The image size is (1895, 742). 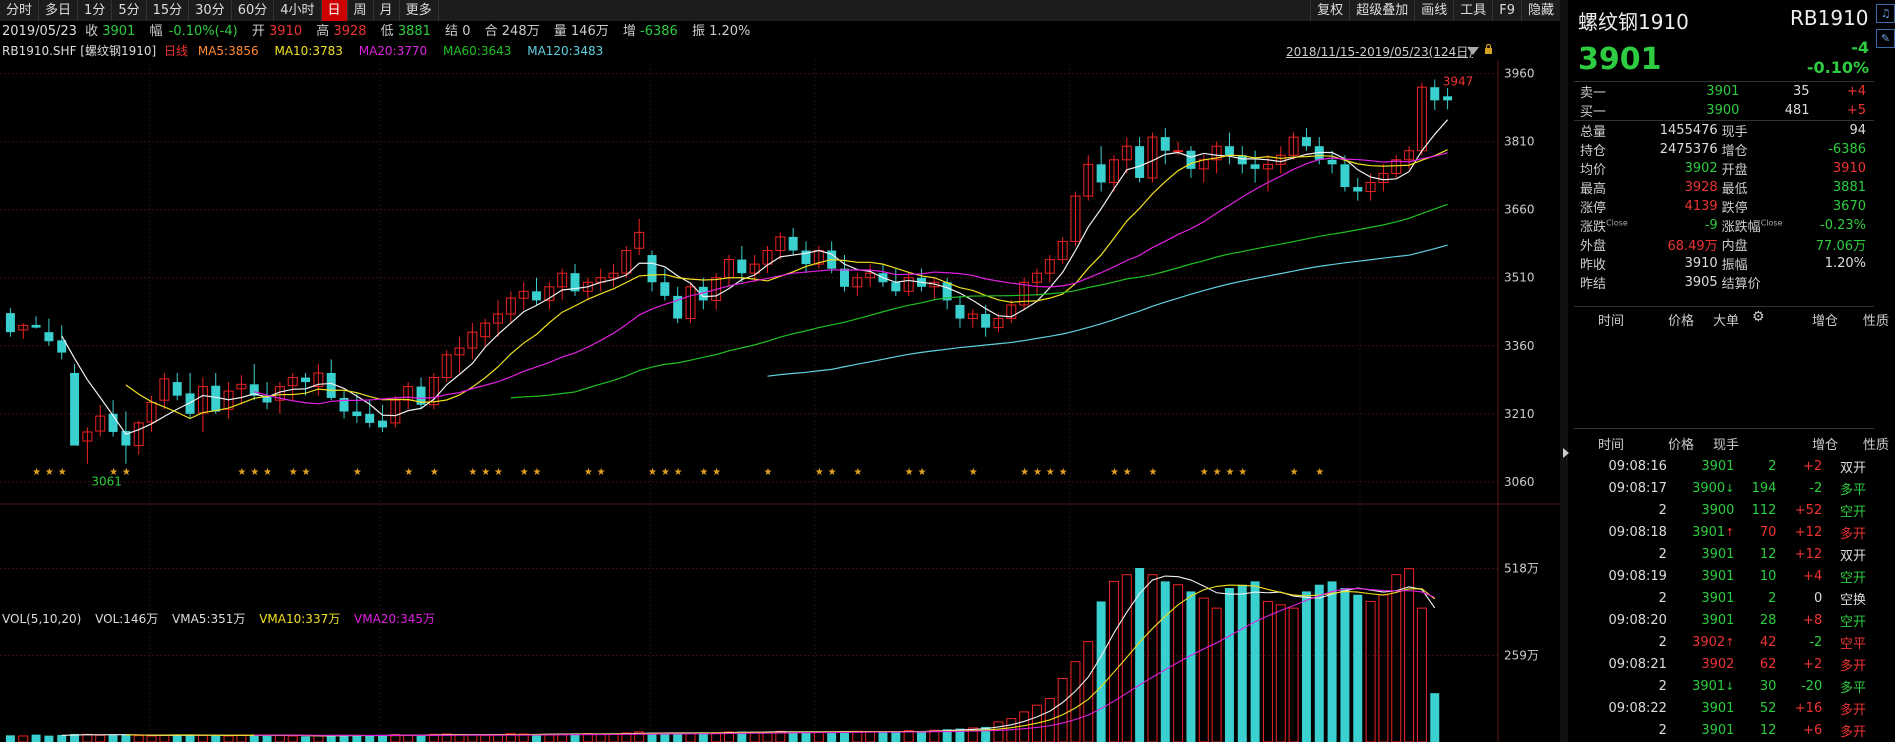 What do you see at coordinates (1519, 210) in the screenshot?
I see `price-tick-label: 3660` at bounding box center [1519, 210].